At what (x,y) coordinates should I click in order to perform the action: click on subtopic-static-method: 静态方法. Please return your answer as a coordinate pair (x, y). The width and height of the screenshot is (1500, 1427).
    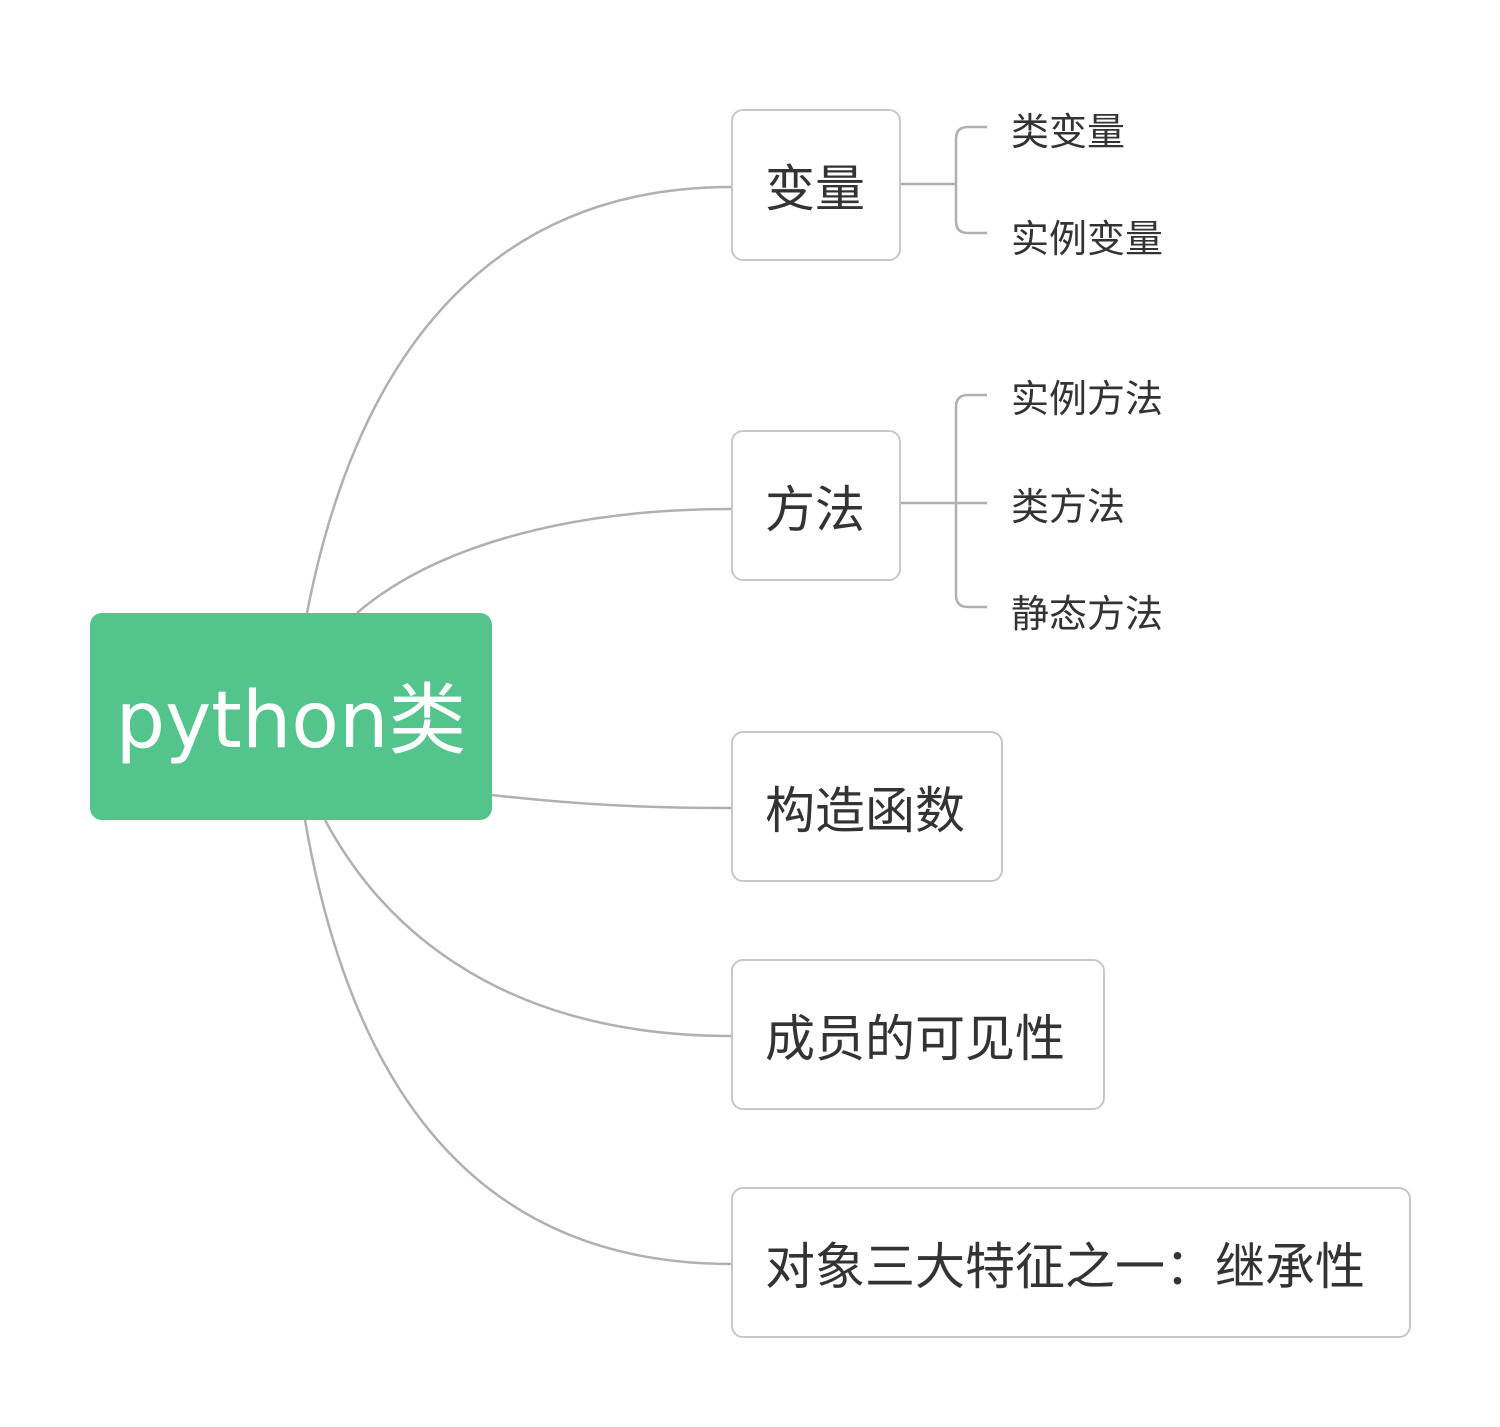
    Looking at the image, I should click on (1087, 614).